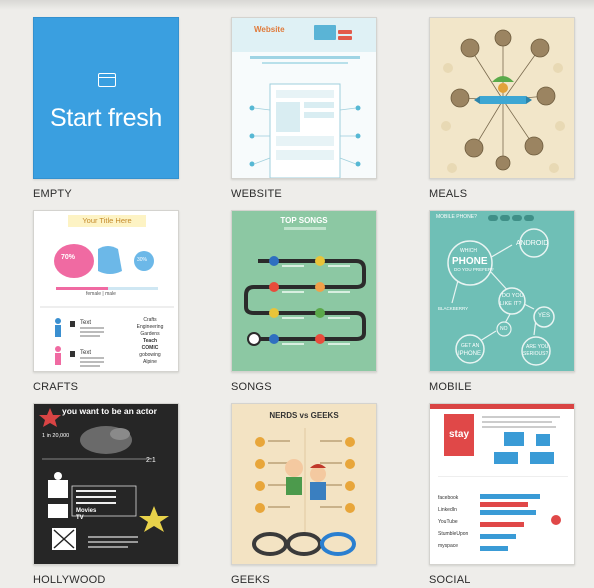 The width and height of the screenshot is (594, 588). What do you see at coordinates (504, 329) in the screenshot?
I see `mobile-word: NO` at bounding box center [504, 329].